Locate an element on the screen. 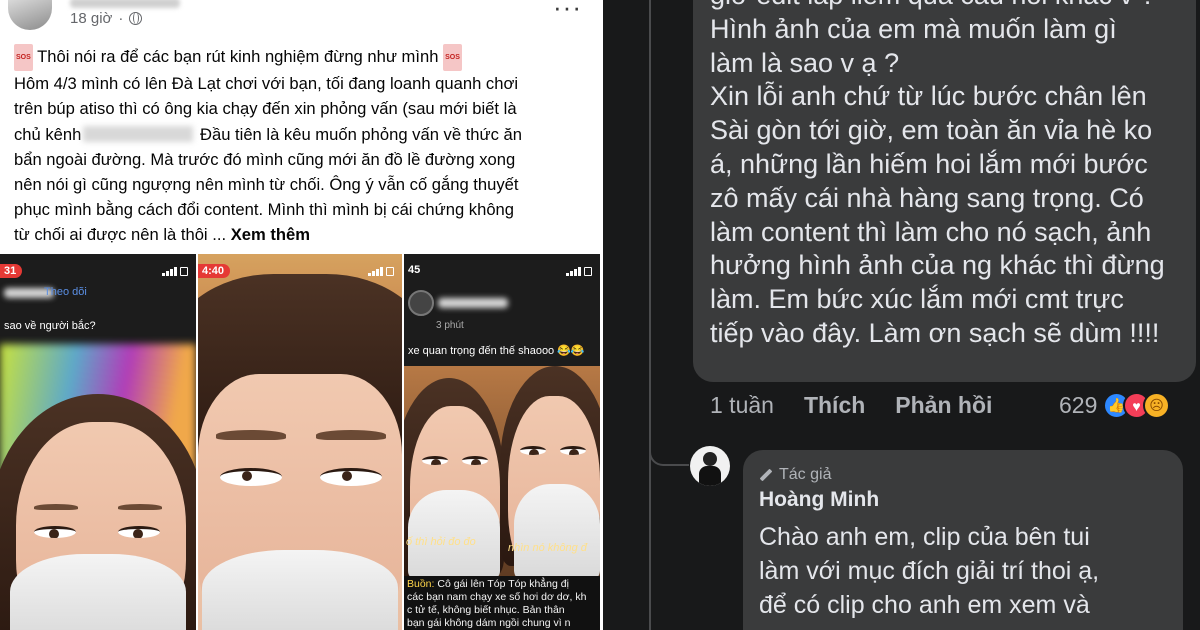 The height and width of the screenshot is (630, 1200). pencil-icon is located at coordinates (766, 475).